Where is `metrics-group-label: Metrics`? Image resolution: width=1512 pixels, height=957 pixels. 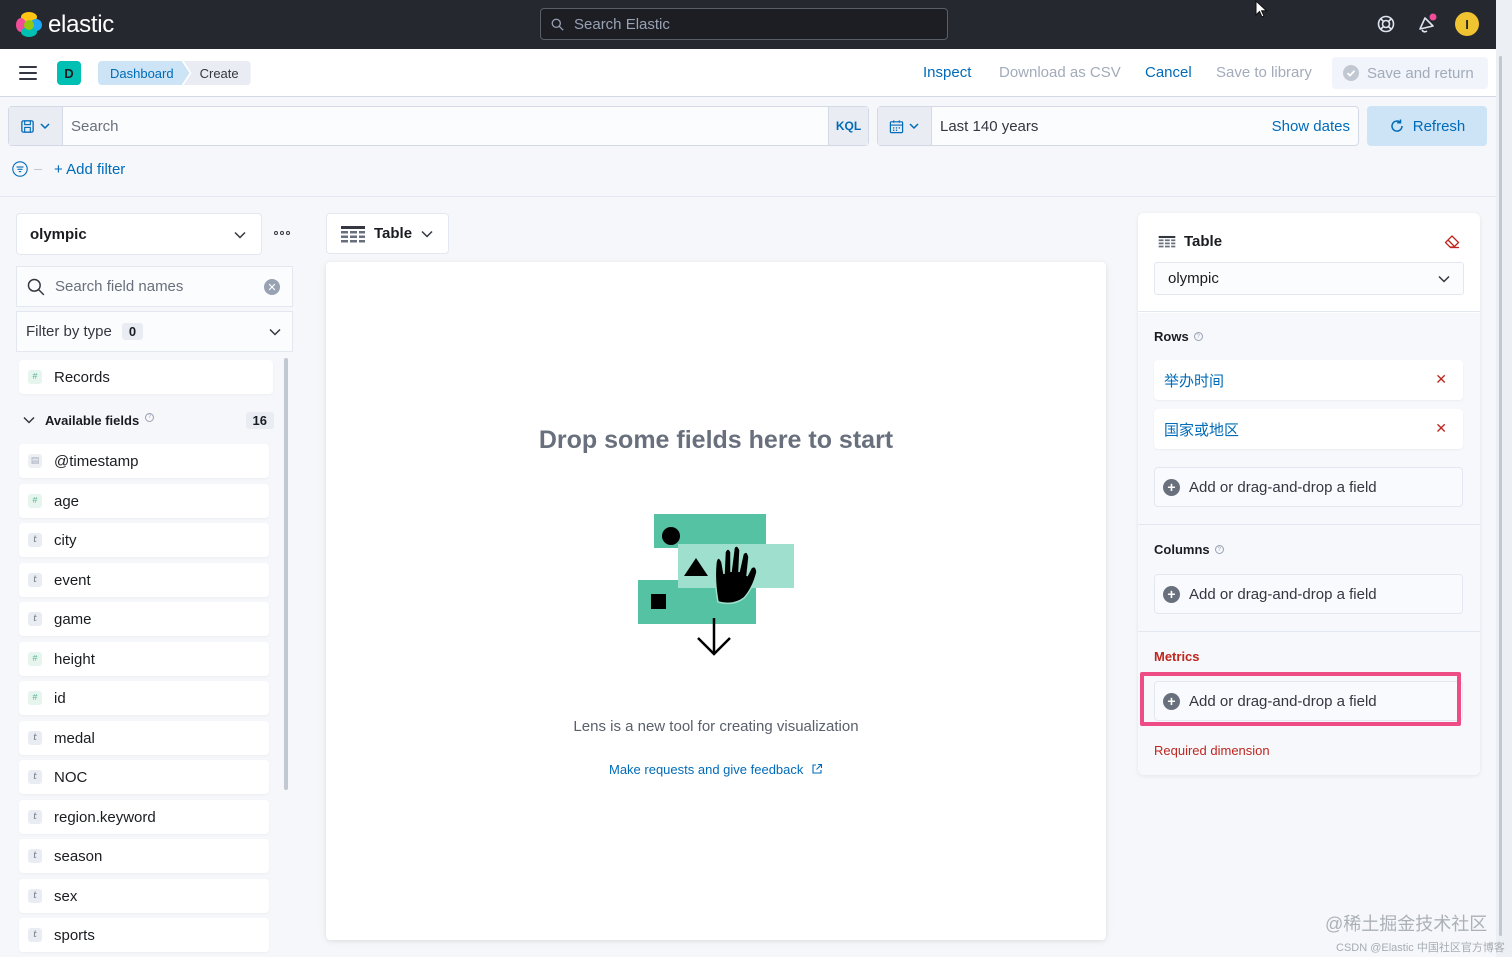 metrics-group-label: Metrics is located at coordinates (1177, 656).